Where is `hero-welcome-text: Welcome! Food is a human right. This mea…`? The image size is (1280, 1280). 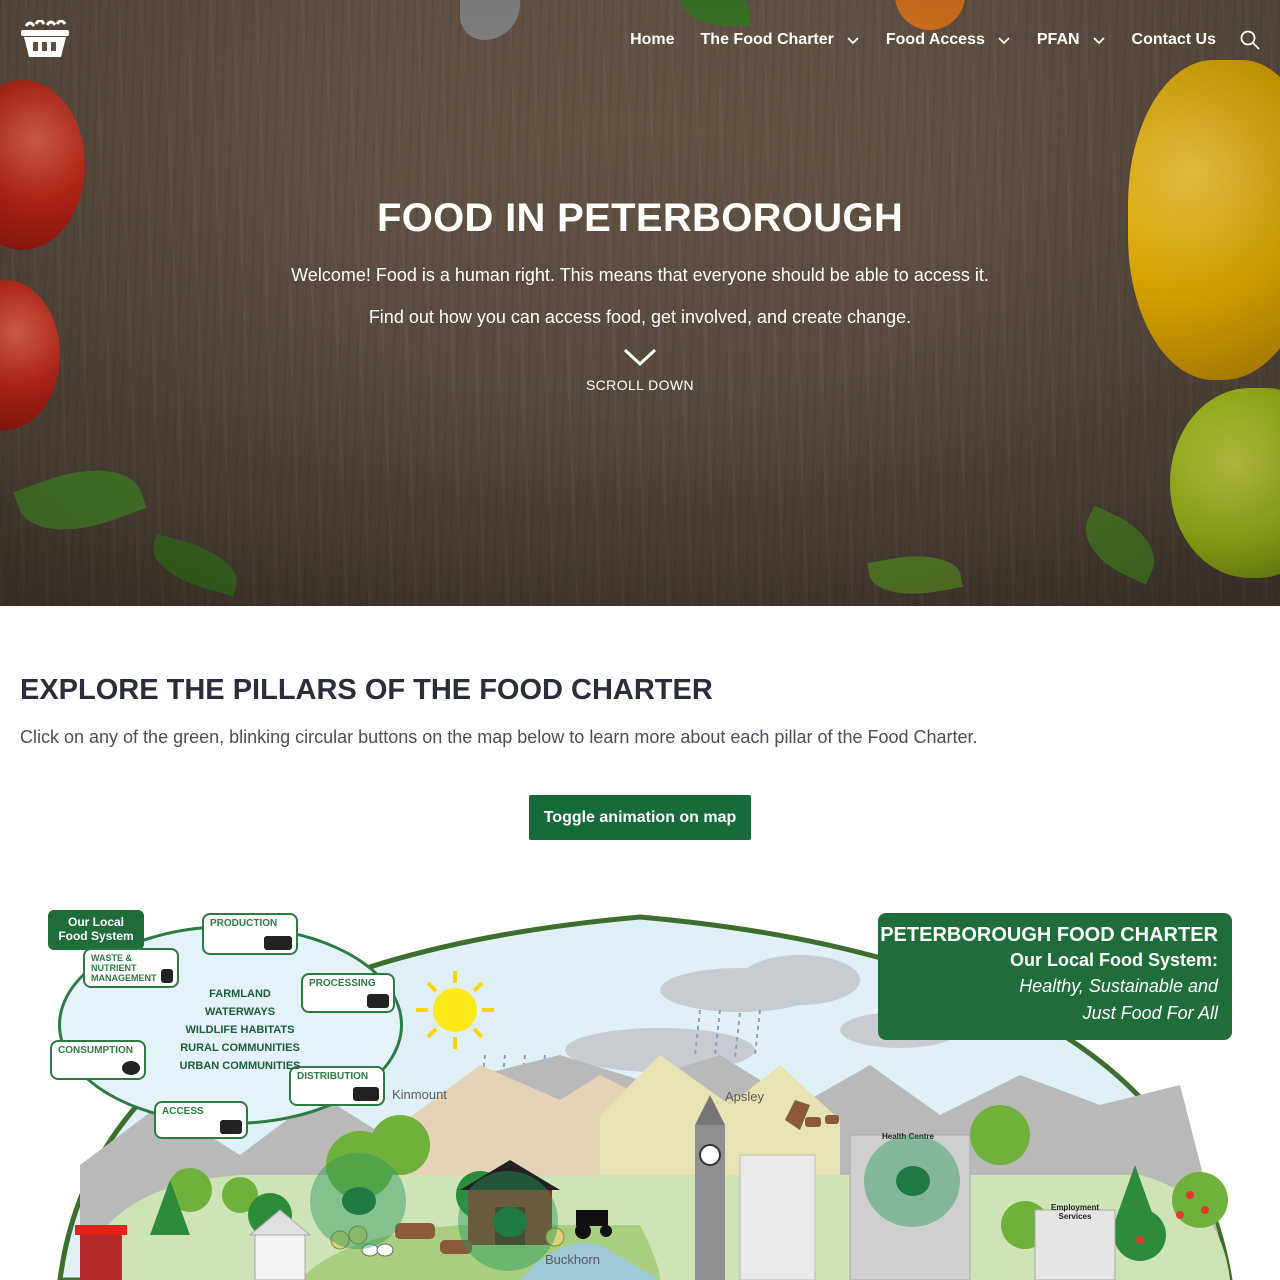
hero-welcome-text: Welcome! Food is a human right. This mea… is located at coordinates (640, 275).